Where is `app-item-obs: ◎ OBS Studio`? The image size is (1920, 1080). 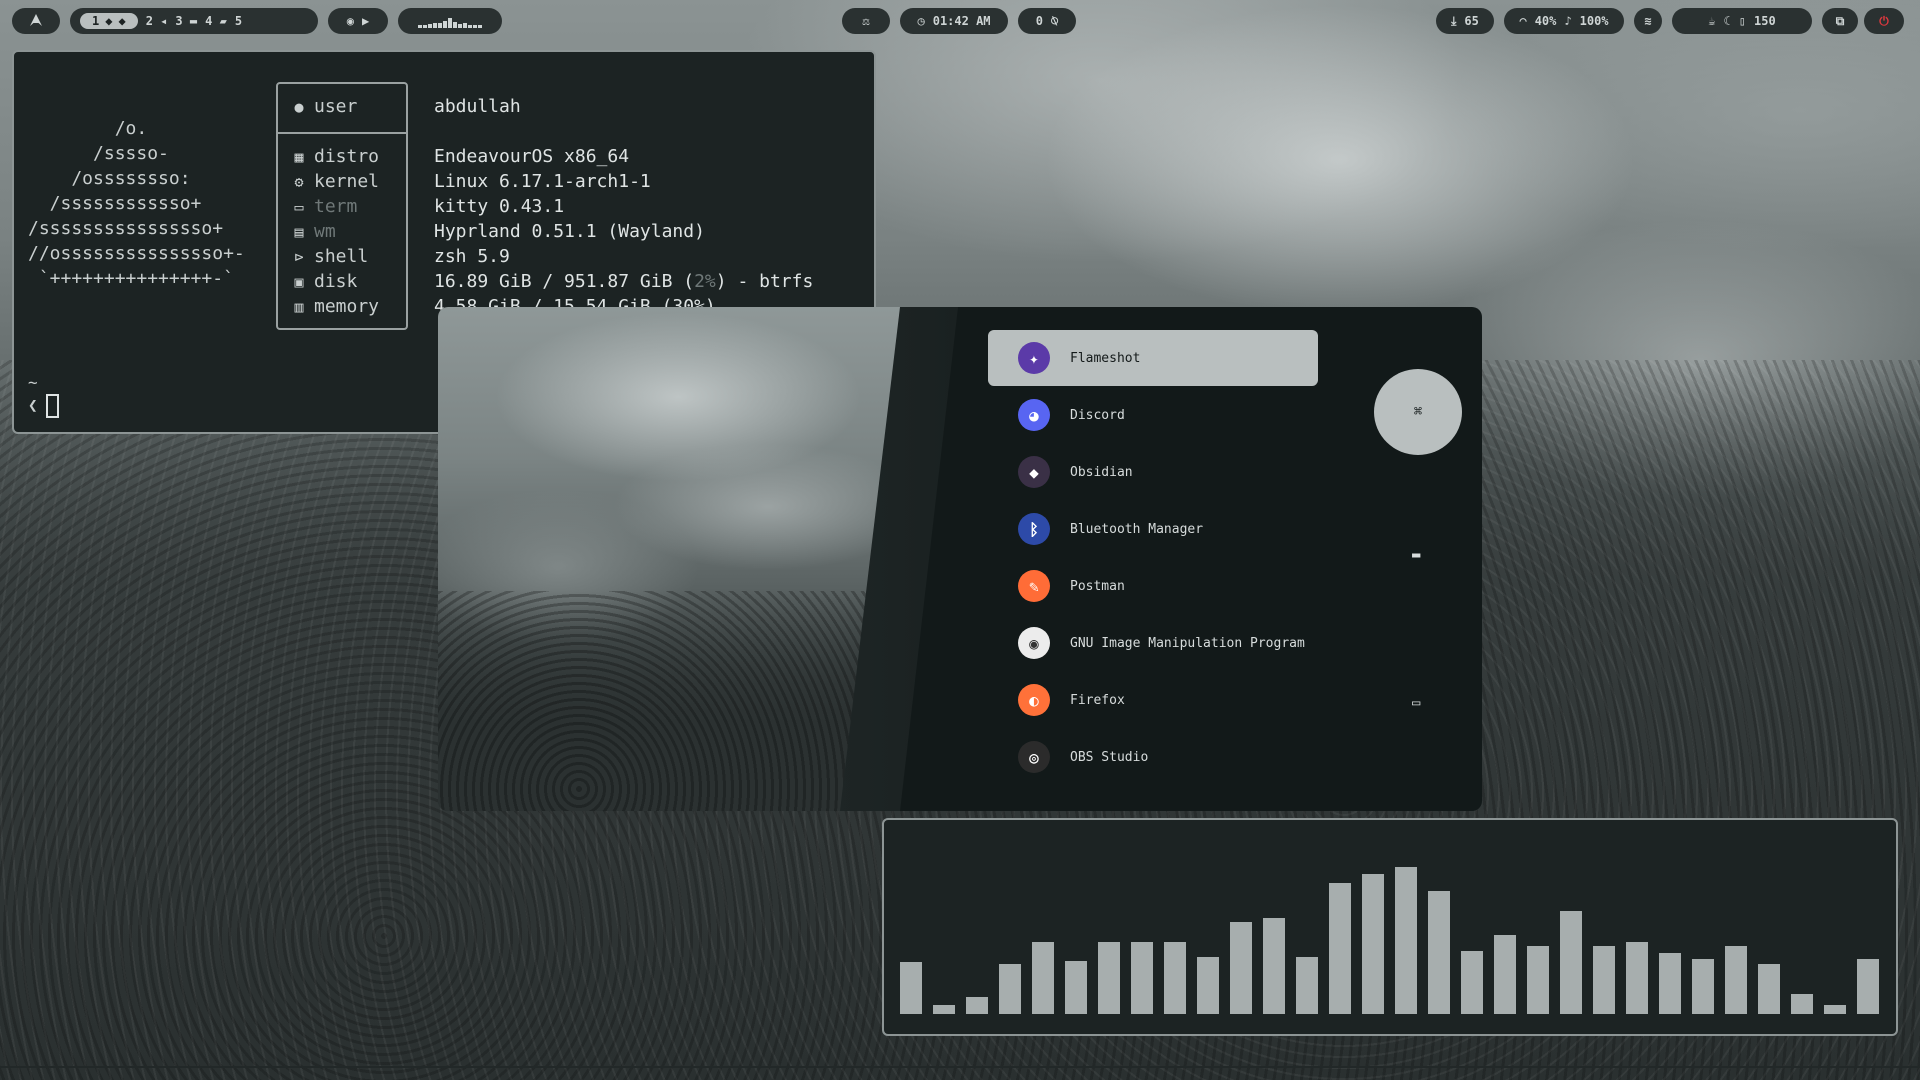
app-item-obs: ◎ OBS Studio is located at coordinates (1153, 757).